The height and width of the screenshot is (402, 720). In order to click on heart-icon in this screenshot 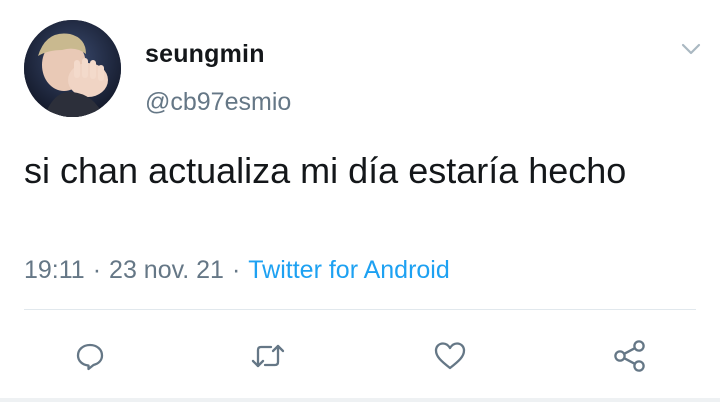, I will do `click(450, 356)`.